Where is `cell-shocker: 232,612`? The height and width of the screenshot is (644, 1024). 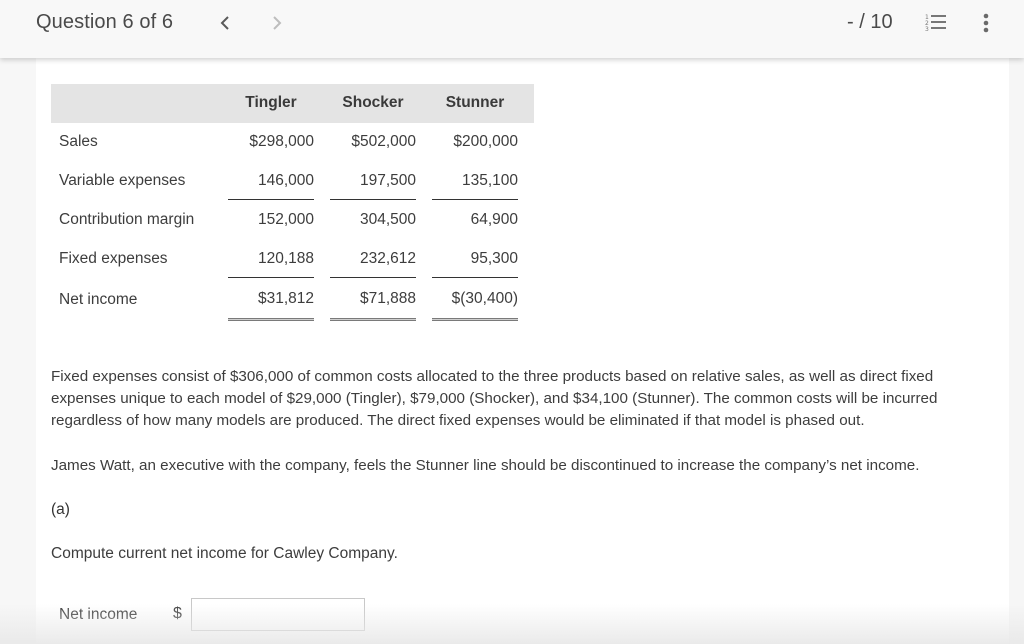 cell-shocker: 232,612 is located at coordinates (387, 258).